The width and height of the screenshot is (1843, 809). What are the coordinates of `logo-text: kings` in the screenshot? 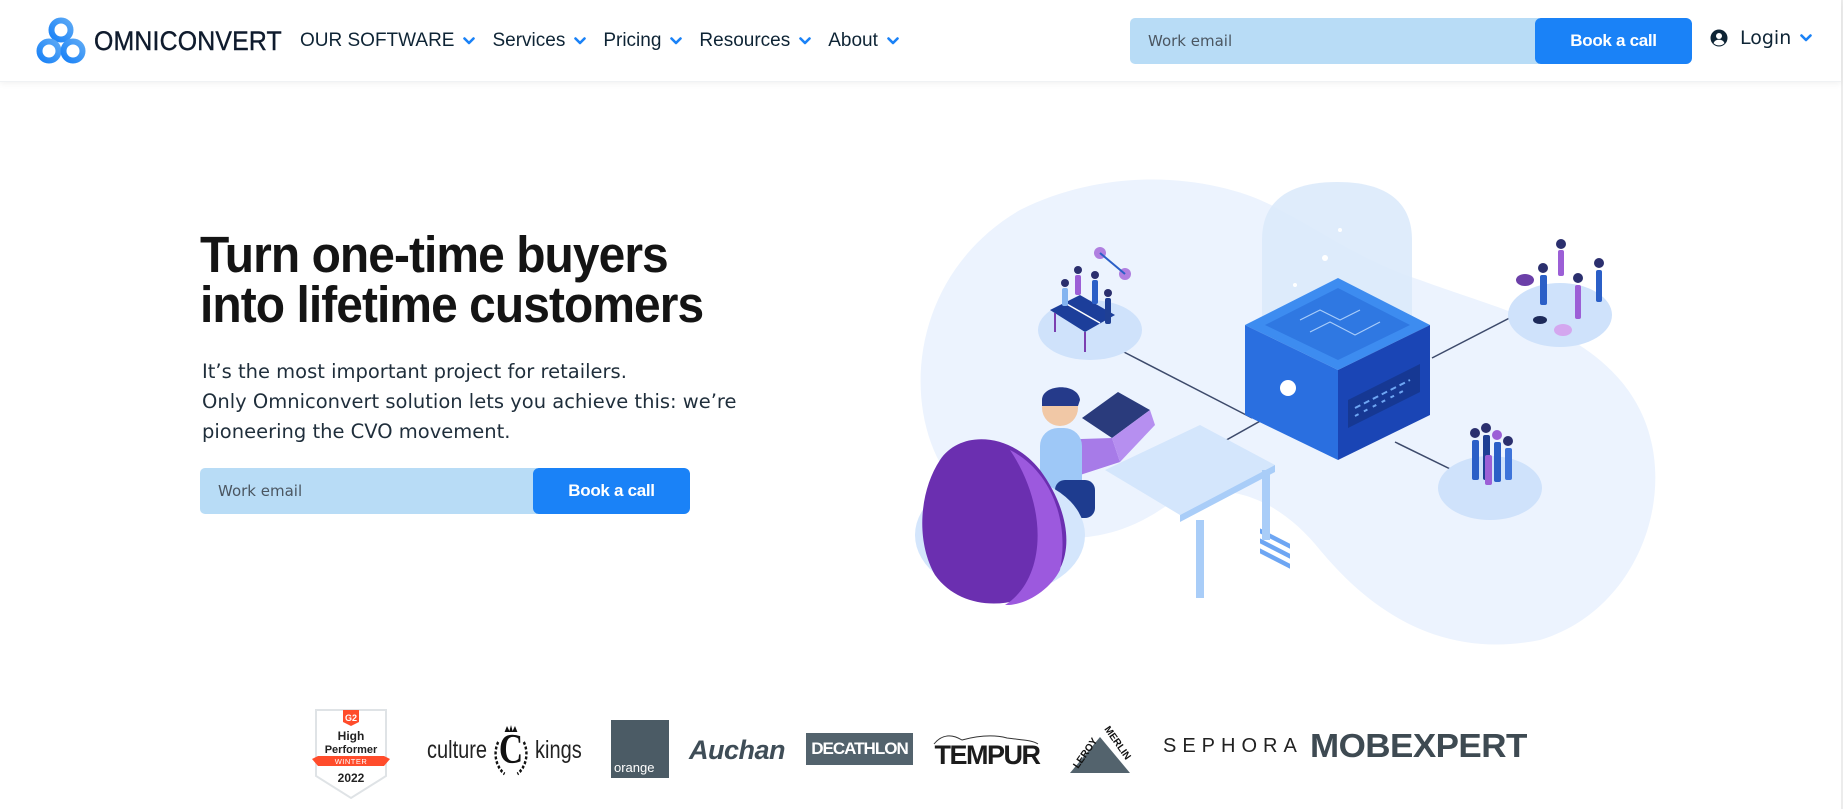 It's located at (558, 749).